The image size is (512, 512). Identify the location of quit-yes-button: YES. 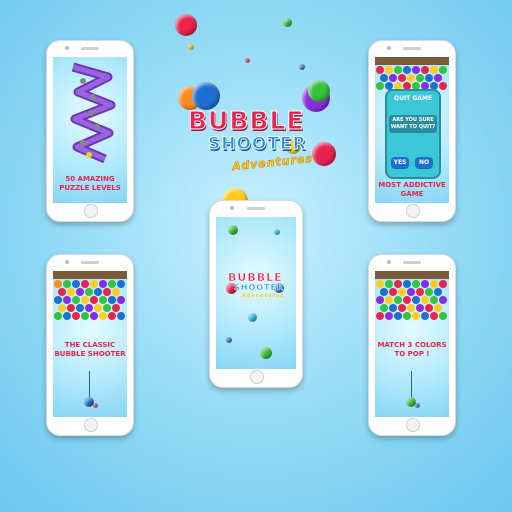
(400, 163).